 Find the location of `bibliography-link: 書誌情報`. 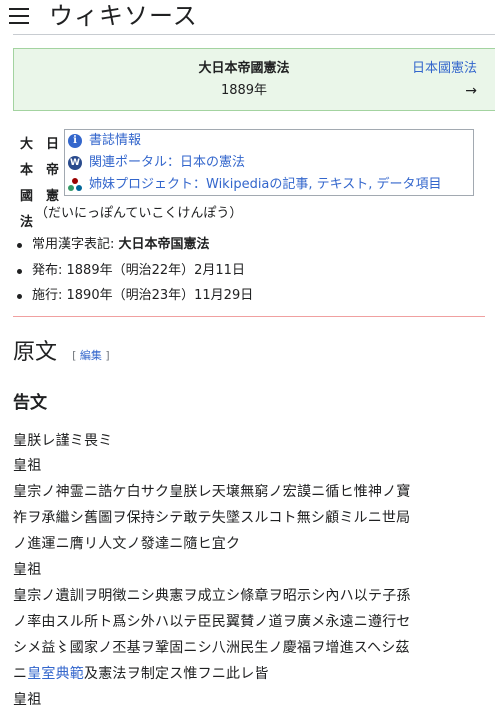

bibliography-link: 書誌情報 is located at coordinates (115, 141).